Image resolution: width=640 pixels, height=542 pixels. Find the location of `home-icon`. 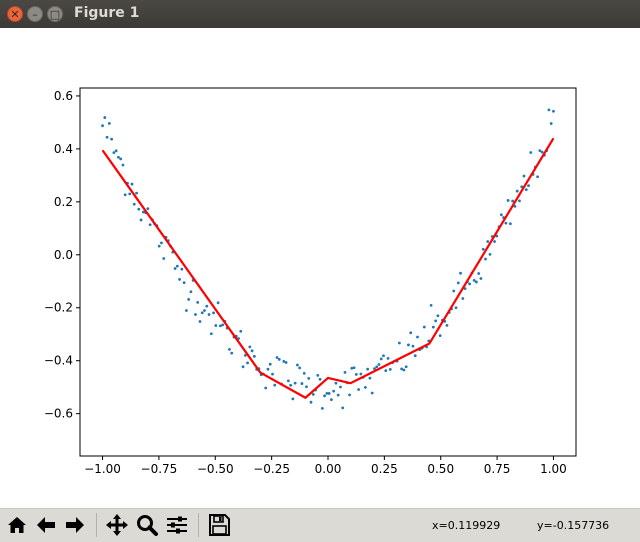

home-icon is located at coordinates (17, 525).